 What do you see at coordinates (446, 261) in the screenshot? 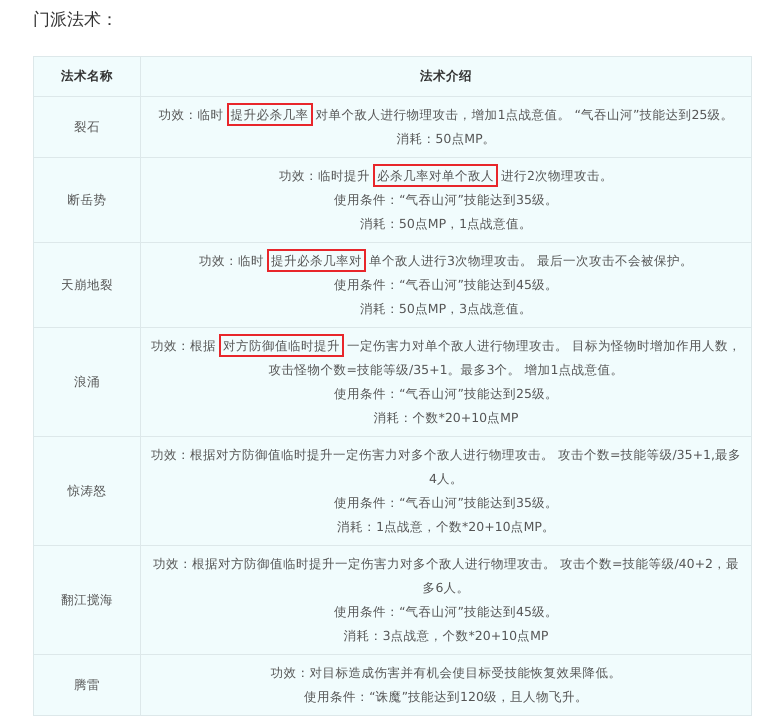
I see `description-line: 功效：临时 提升必杀几率对 单个敌人进行3次物理攻击。 最后一次攻击不会被保护。` at bounding box center [446, 261].